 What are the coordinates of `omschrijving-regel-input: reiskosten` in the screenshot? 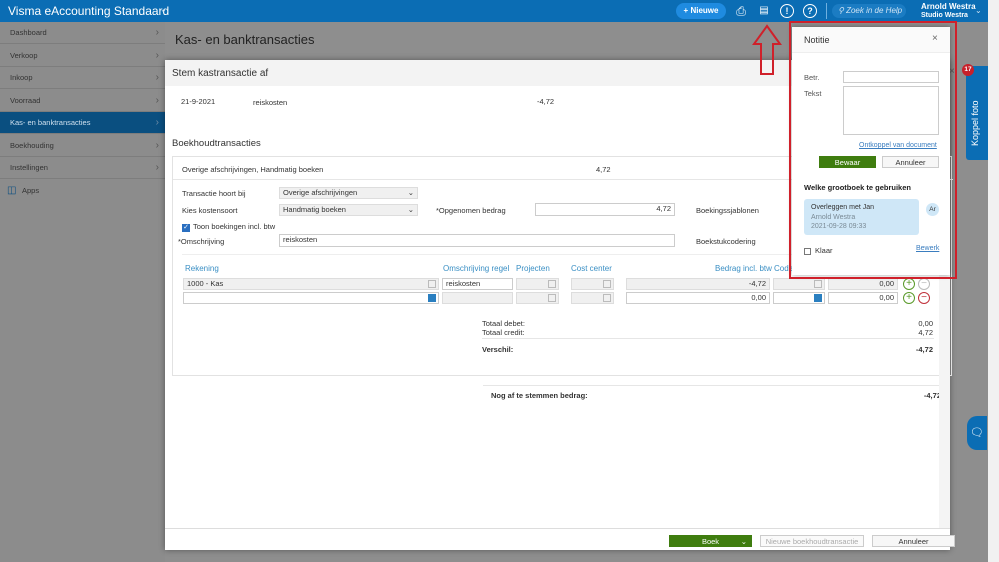 It's located at (477, 284).